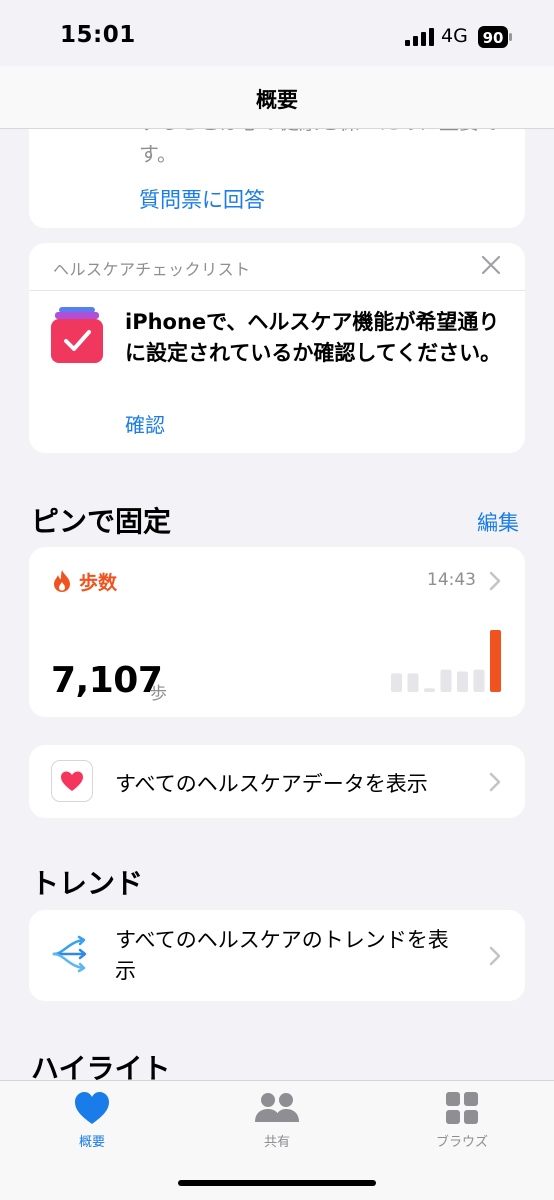  I want to click on edit-button: 編集, so click(498, 522).